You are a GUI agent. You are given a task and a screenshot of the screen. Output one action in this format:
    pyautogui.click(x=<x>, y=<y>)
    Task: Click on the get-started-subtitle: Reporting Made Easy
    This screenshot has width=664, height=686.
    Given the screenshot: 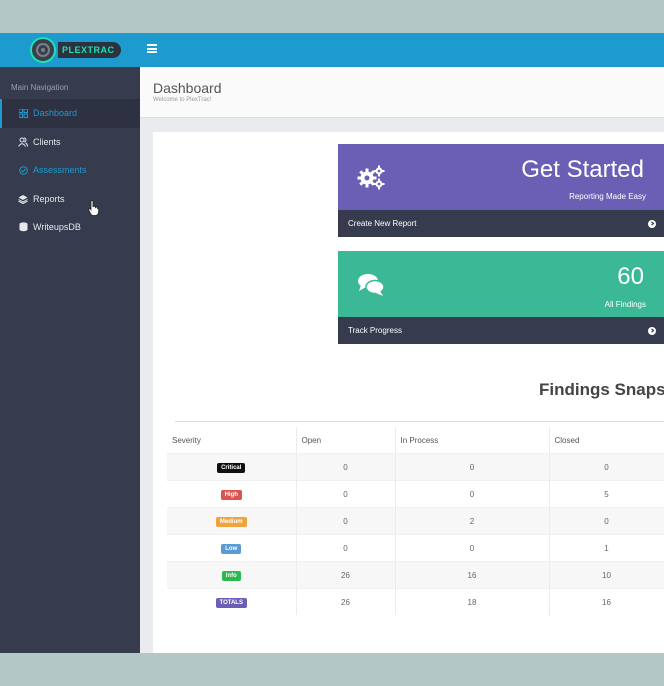 What is the action you would take?
    pyautogui.click(x=607, y=196)
    